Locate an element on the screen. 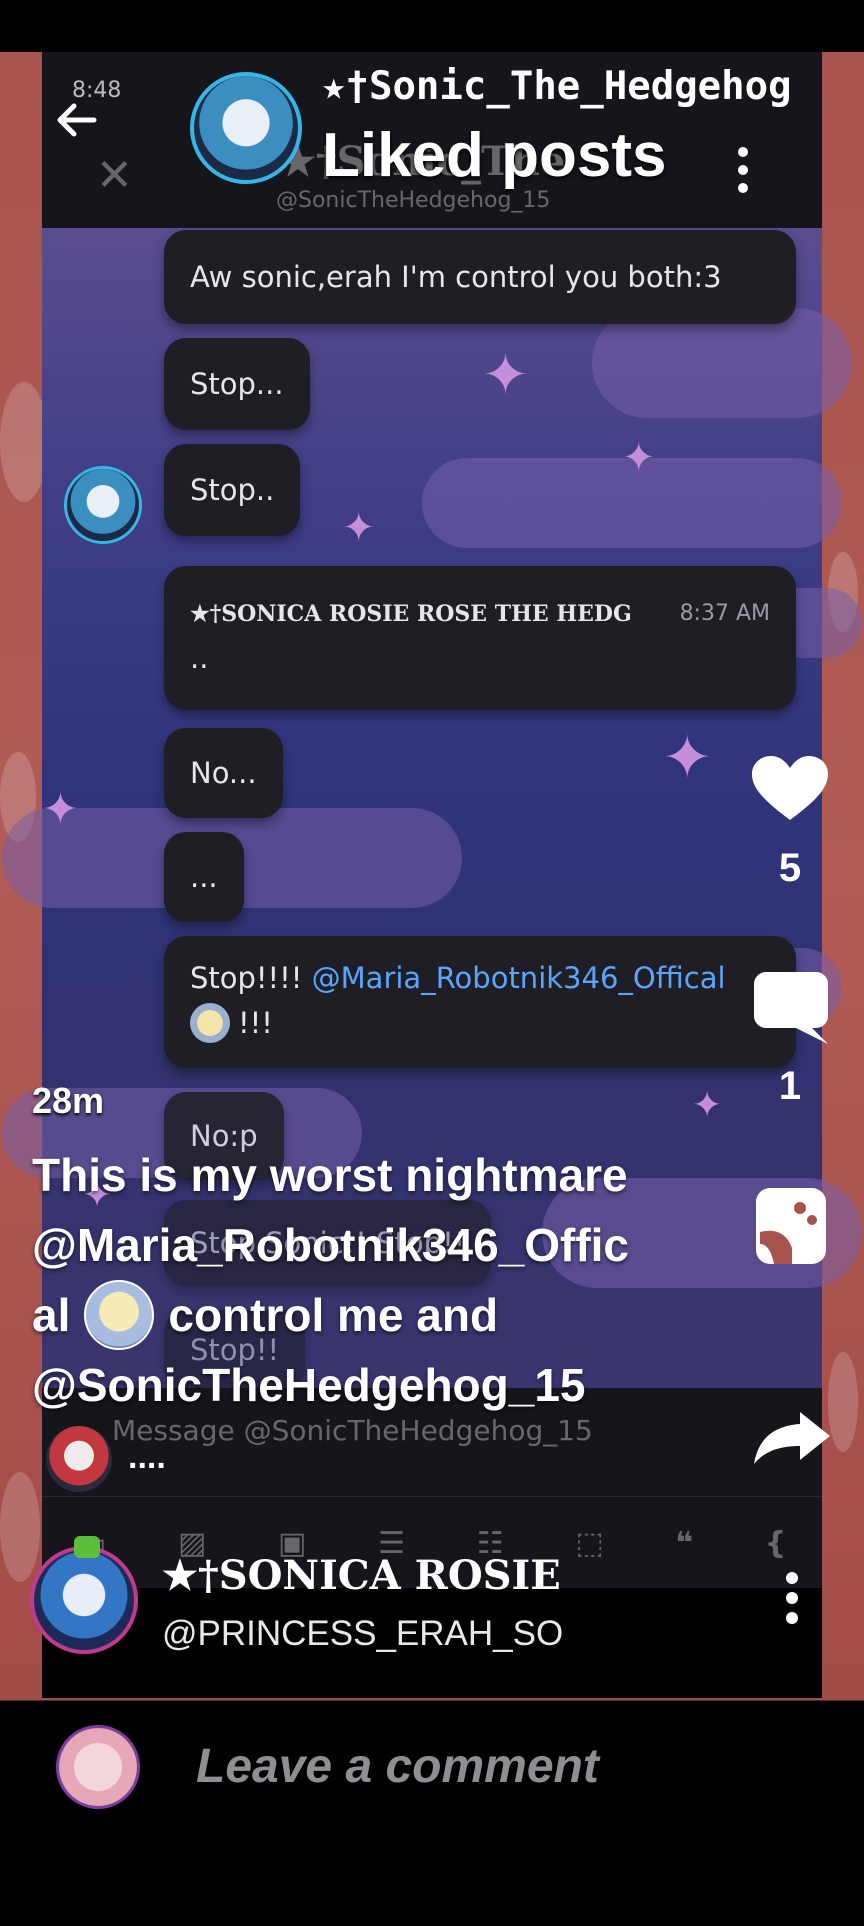  small-avatar is located at coordinates (79, 1459).